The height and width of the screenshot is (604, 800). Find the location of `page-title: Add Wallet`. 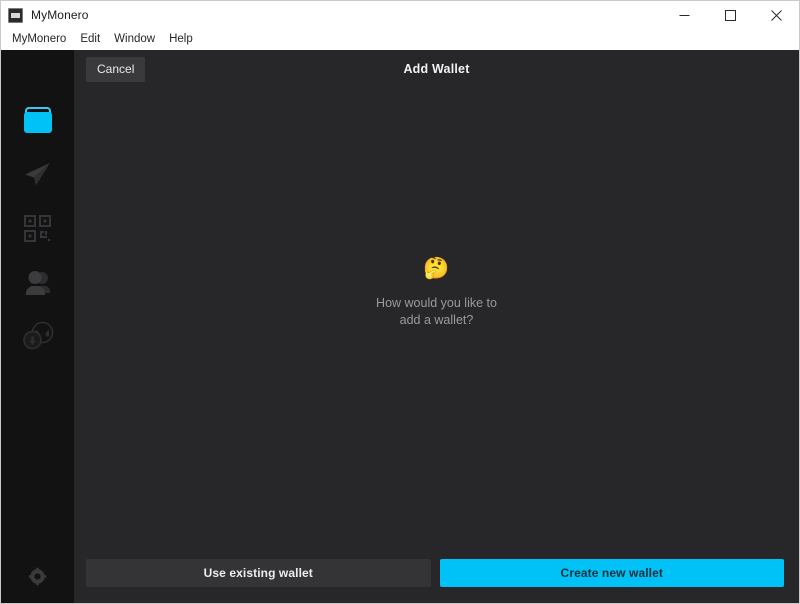

page-title: Add Wallet is located at coordinates (436, 69).